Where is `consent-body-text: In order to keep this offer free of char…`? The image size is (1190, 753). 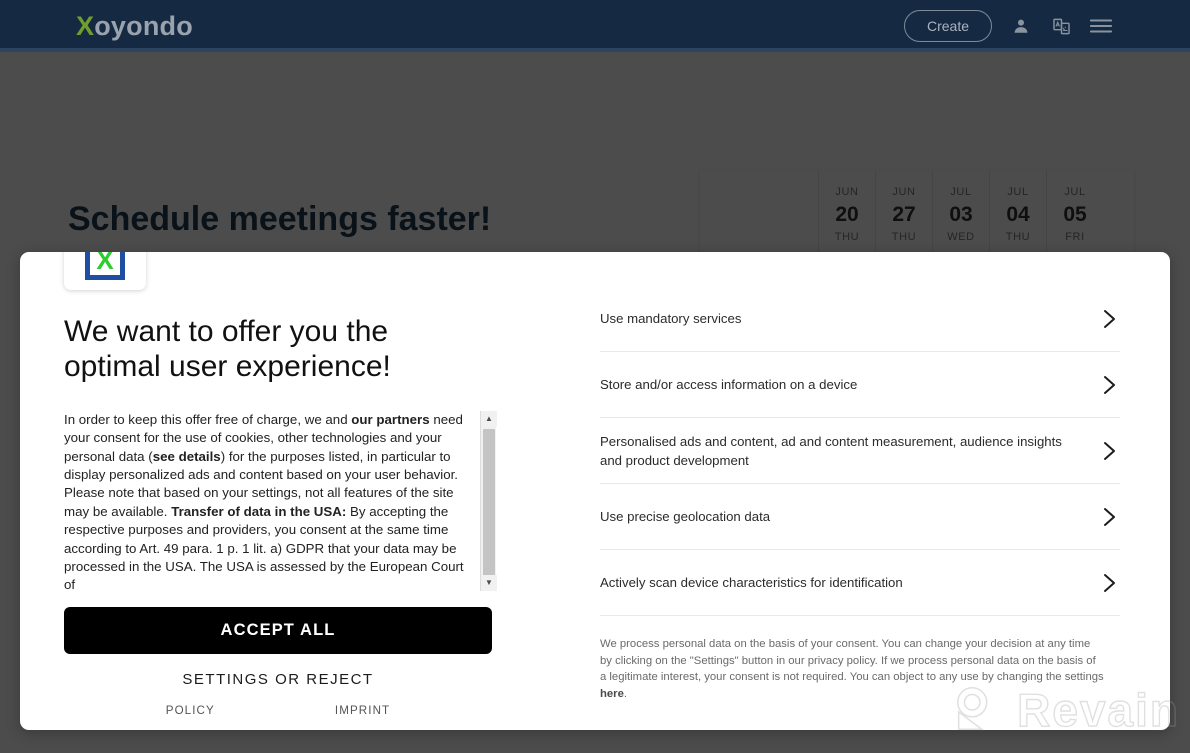
consent-body-text: In order to keep this offer free of char… is located at coordinates (272, 501).